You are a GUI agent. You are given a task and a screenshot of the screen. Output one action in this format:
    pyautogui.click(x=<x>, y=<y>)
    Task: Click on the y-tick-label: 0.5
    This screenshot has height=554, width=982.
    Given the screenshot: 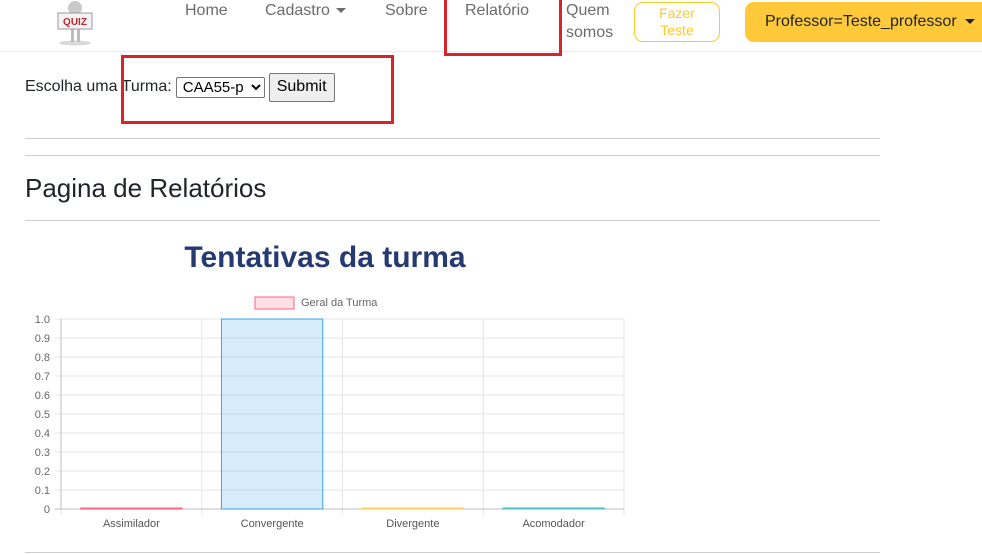 What is the action you would take?
    pyautogui.click(x=42, y=415)
    